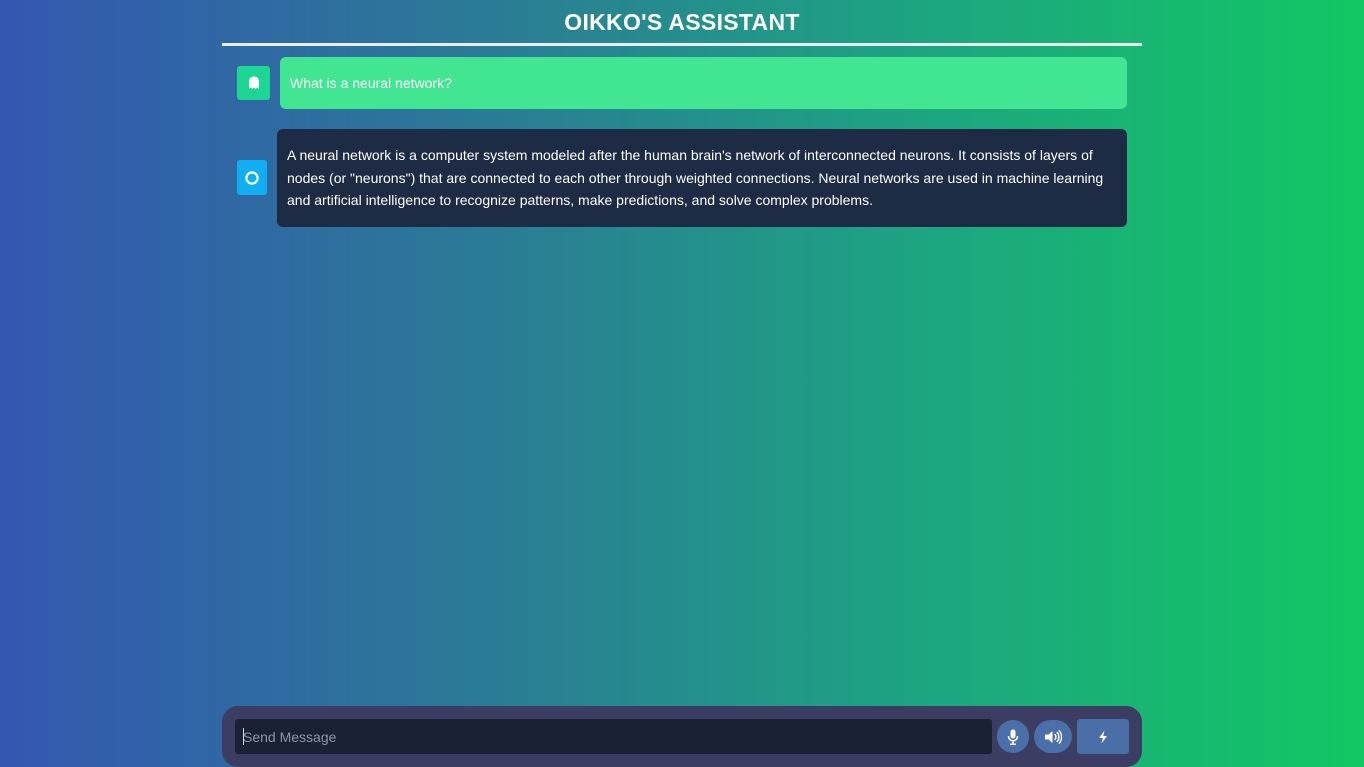 This screenshot has height=767, width=1364. Describe the element at coordinates (703, 83) in the screenshot. I see `user-message-bubble: What is a neural network?` at that location.